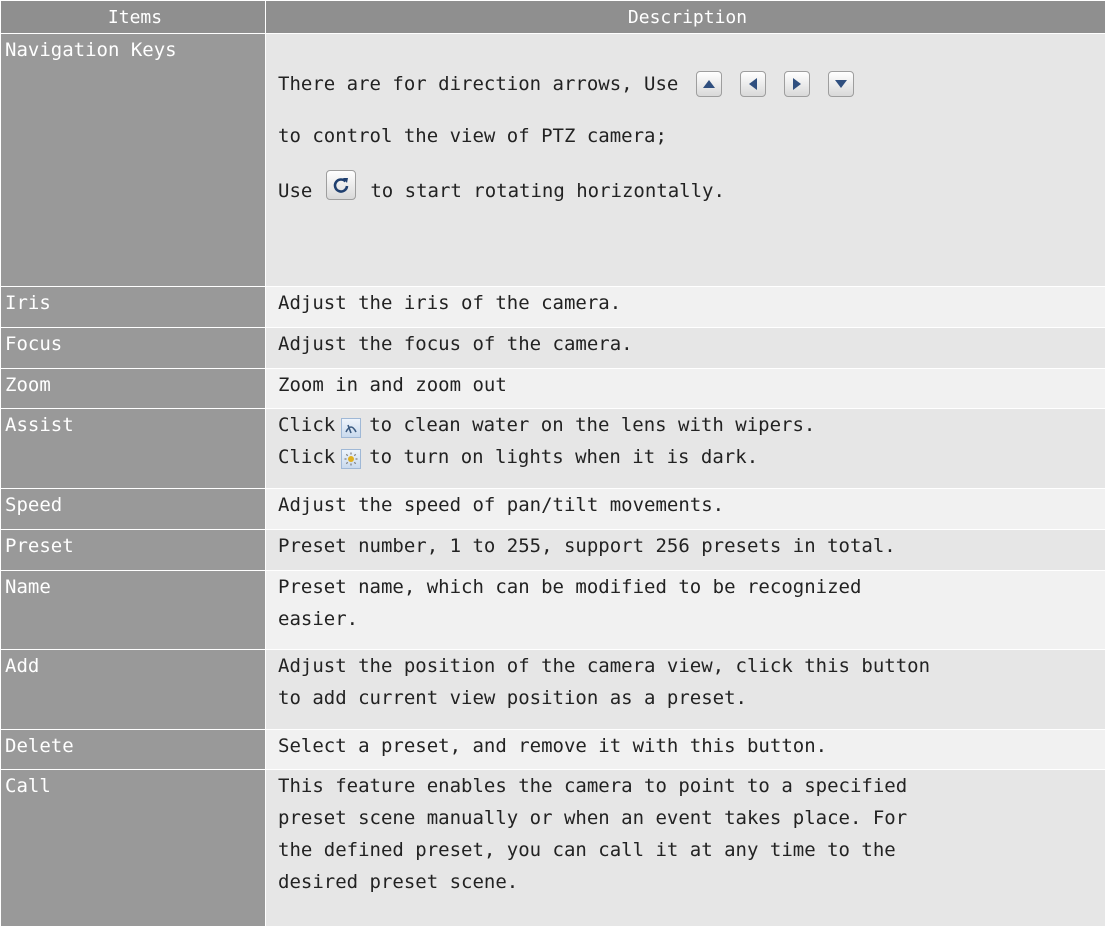 The height and width of the screenshot is (931, 1109). Describe the element at coordinates (841, 84) in the screenshot. I see `arrow-down-icon` at that location.